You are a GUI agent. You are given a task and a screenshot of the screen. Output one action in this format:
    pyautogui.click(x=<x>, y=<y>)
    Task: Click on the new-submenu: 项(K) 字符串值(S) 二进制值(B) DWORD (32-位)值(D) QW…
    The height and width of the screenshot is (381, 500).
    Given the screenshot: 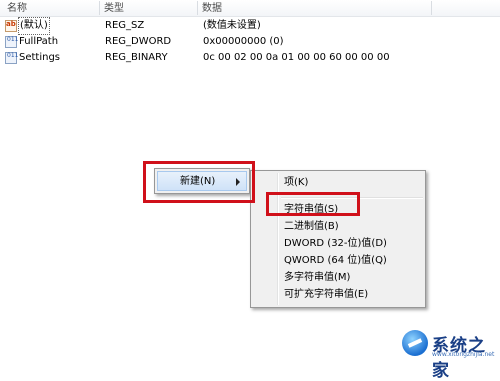 What is the action you would take?
    pyautogui.click(x=338, y=239)
    